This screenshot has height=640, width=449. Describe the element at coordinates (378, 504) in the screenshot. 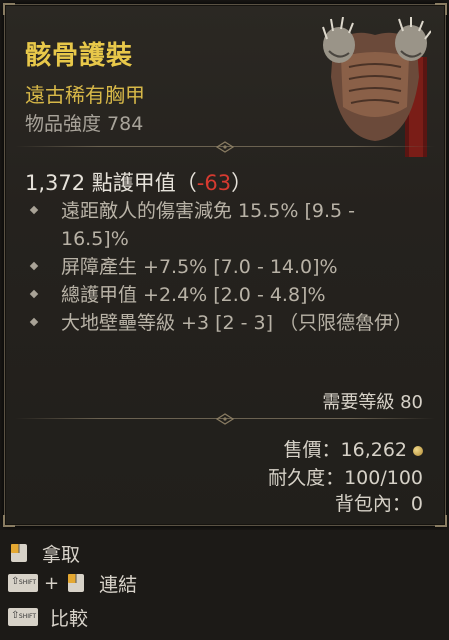

I see `bag-count: 背包內：0` at that location.